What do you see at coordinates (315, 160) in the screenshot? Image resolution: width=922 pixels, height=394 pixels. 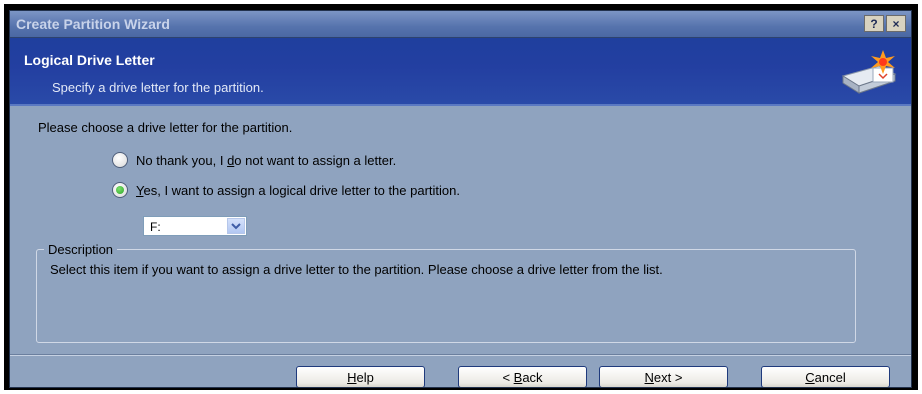 I see `radio-no-label-suffix: o not want to assign a letter.` at bounding box center [315, 160].